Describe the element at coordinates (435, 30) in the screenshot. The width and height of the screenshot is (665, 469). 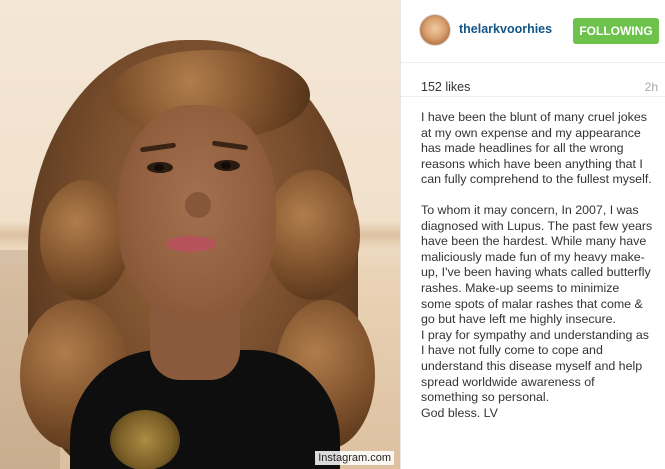
I see `avatar` at that location.